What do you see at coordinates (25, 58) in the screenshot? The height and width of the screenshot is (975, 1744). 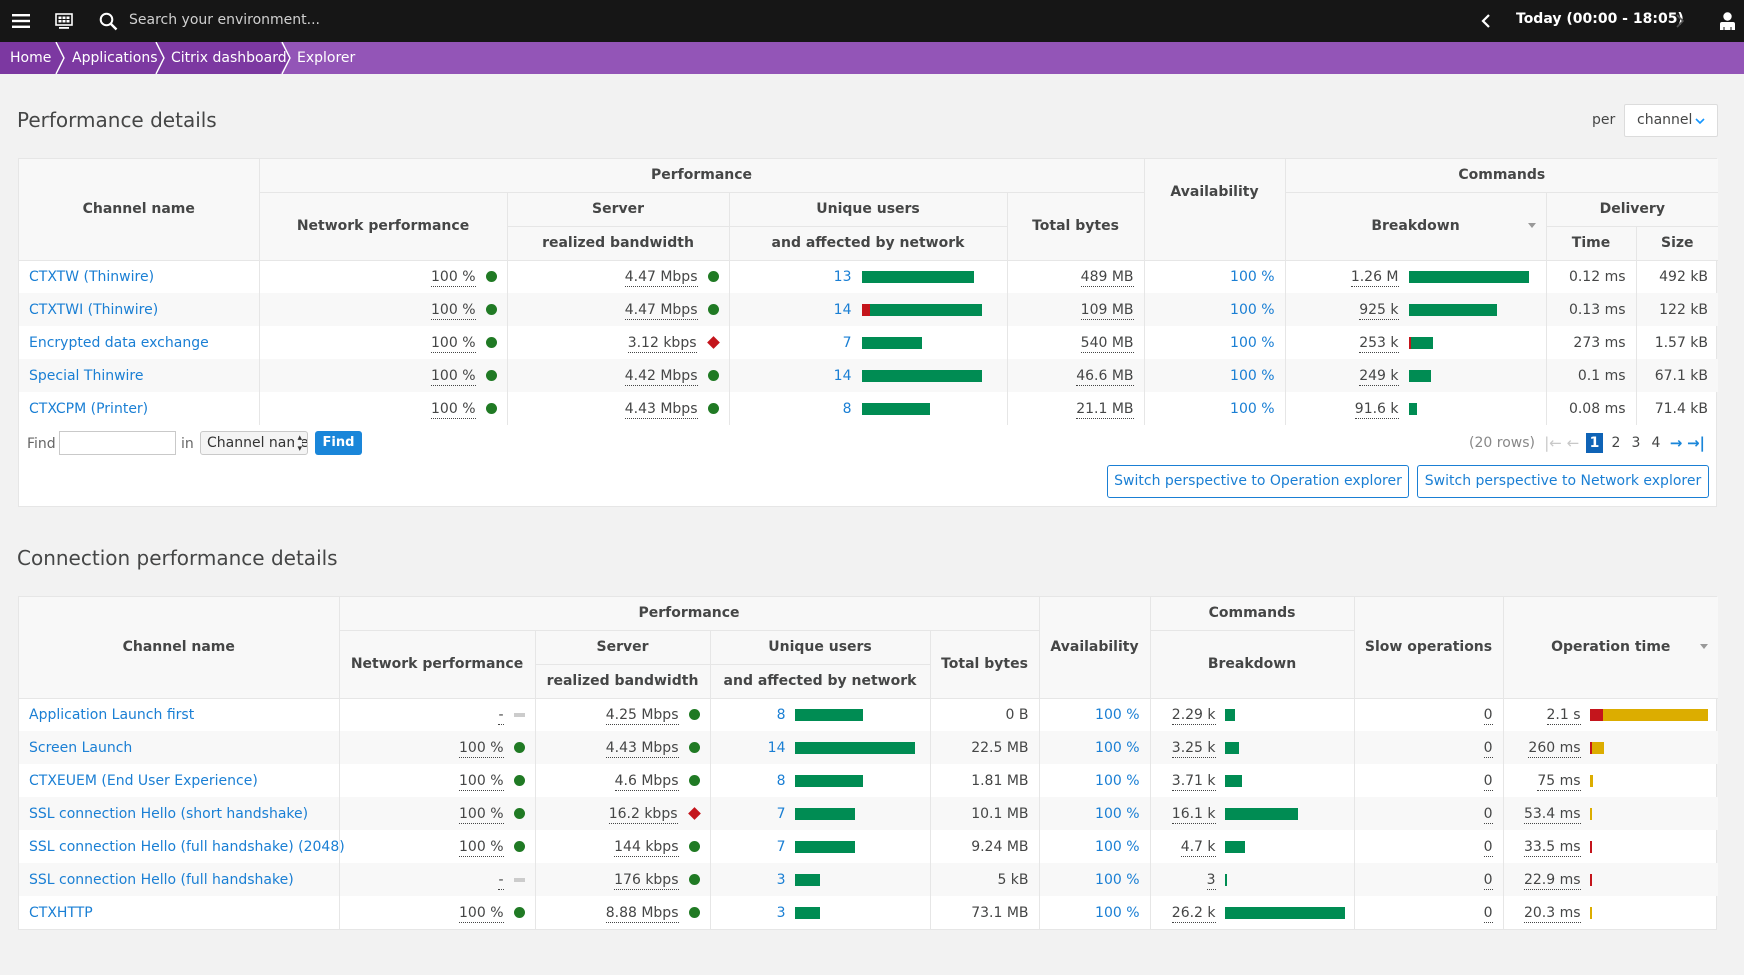 I see `breadcrumb-home: Home` at bounding box center [25, 58].